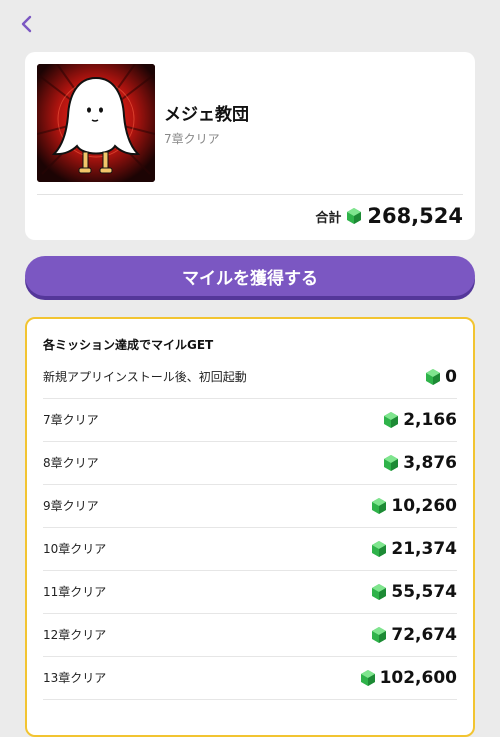 Image resolution: width=500 pixels, height=737 pixels. Describe the element at coordinates (250, 549) in the screenshot. I see `mission-row: 10章クリア 21,374` at that location.